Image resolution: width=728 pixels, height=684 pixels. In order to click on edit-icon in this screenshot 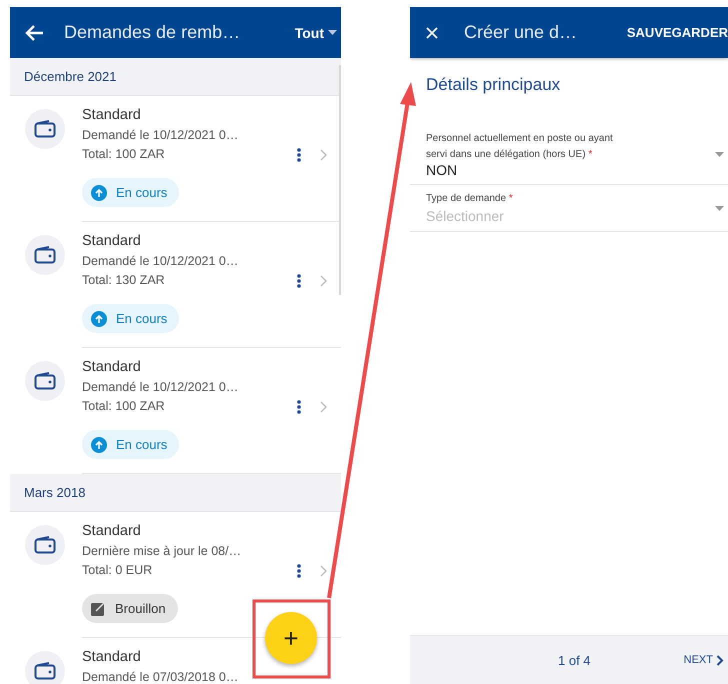, I will do `click(98, 608)`.